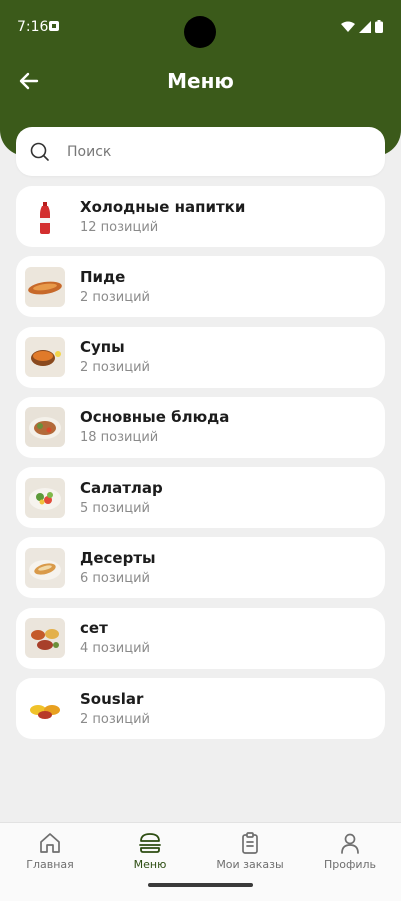 The image size is (401, 901). I want to click on category-name: Салатлар, so click(121, 487).